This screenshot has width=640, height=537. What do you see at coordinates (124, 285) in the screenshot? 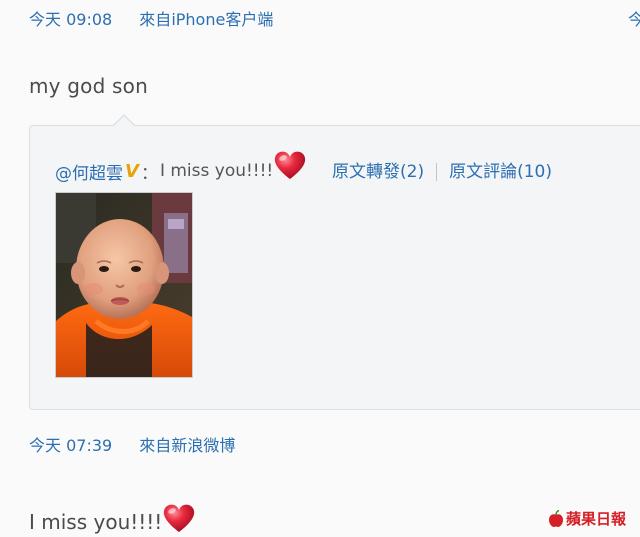
I see `baby-photo` at bounding box center [124, 285].